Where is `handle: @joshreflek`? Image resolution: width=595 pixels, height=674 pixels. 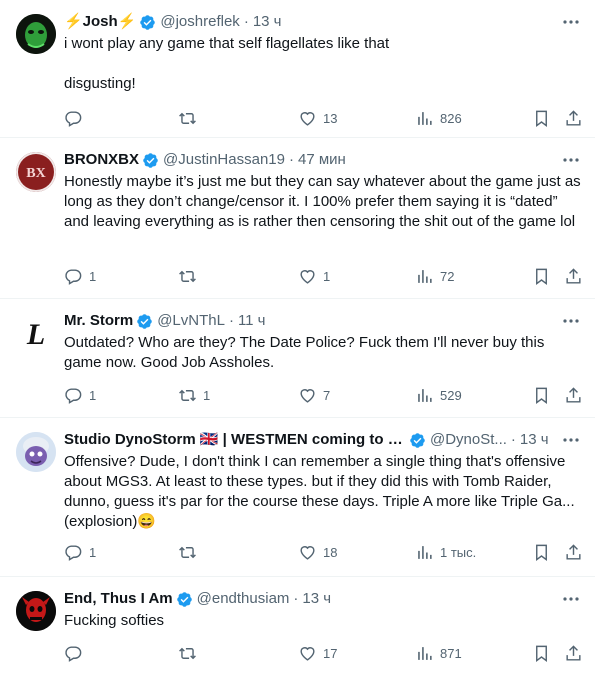 handle: @joshreflek is located at coordinates (199, 22).